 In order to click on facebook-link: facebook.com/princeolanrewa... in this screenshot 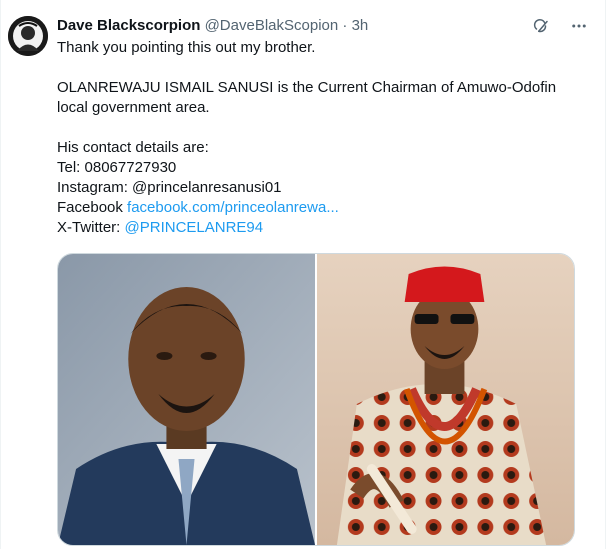, I will do `click(233, 207)`.